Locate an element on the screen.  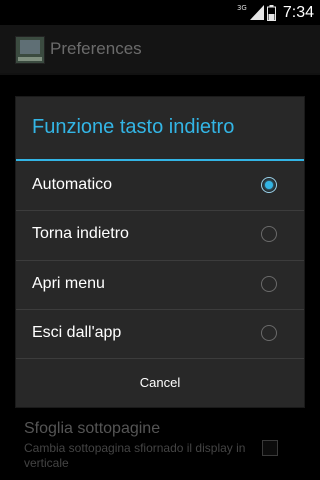
app-icon is located at coordinates (30, 50).